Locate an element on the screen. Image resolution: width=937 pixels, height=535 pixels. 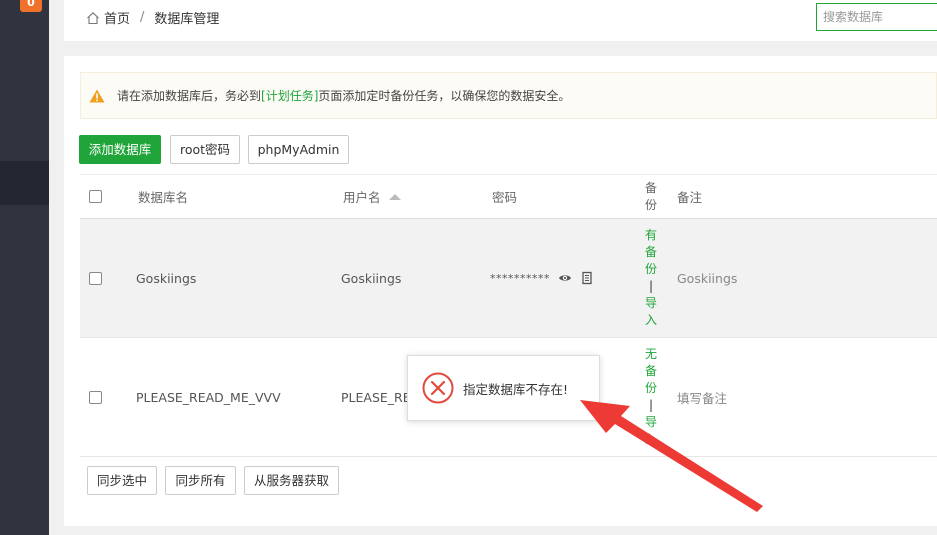
header-backup-char: 备 is located at coordinates (651, 187).